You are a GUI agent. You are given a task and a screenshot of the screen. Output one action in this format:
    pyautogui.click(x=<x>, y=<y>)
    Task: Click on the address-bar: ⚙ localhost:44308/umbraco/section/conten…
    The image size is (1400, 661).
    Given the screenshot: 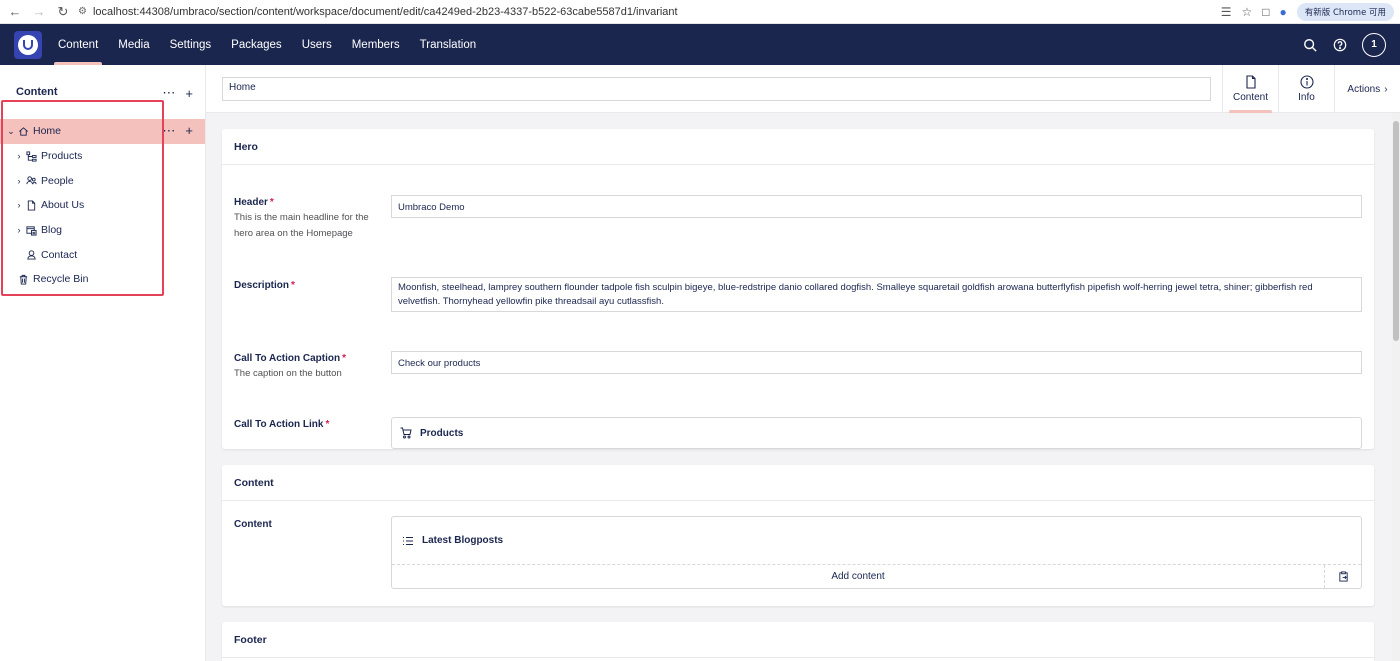 What is the action you would take?
    pyautogui.click(x=649, y=12)
    